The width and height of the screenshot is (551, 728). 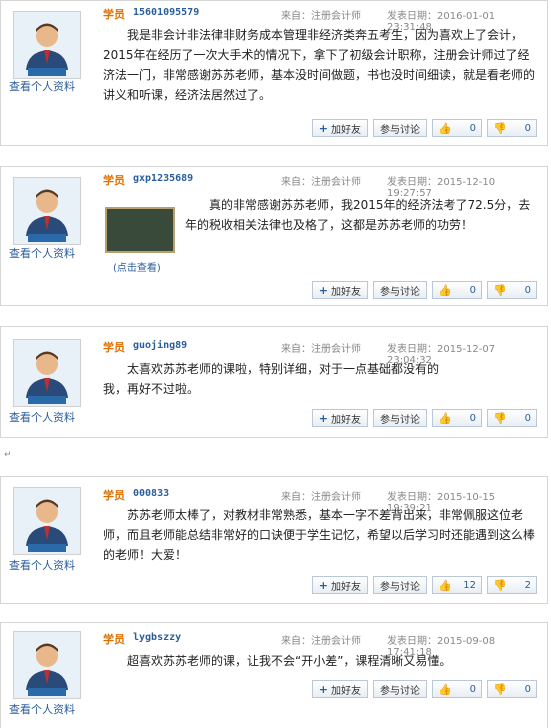 I want to click on username: 15601095579, so click(x=166, y=12).